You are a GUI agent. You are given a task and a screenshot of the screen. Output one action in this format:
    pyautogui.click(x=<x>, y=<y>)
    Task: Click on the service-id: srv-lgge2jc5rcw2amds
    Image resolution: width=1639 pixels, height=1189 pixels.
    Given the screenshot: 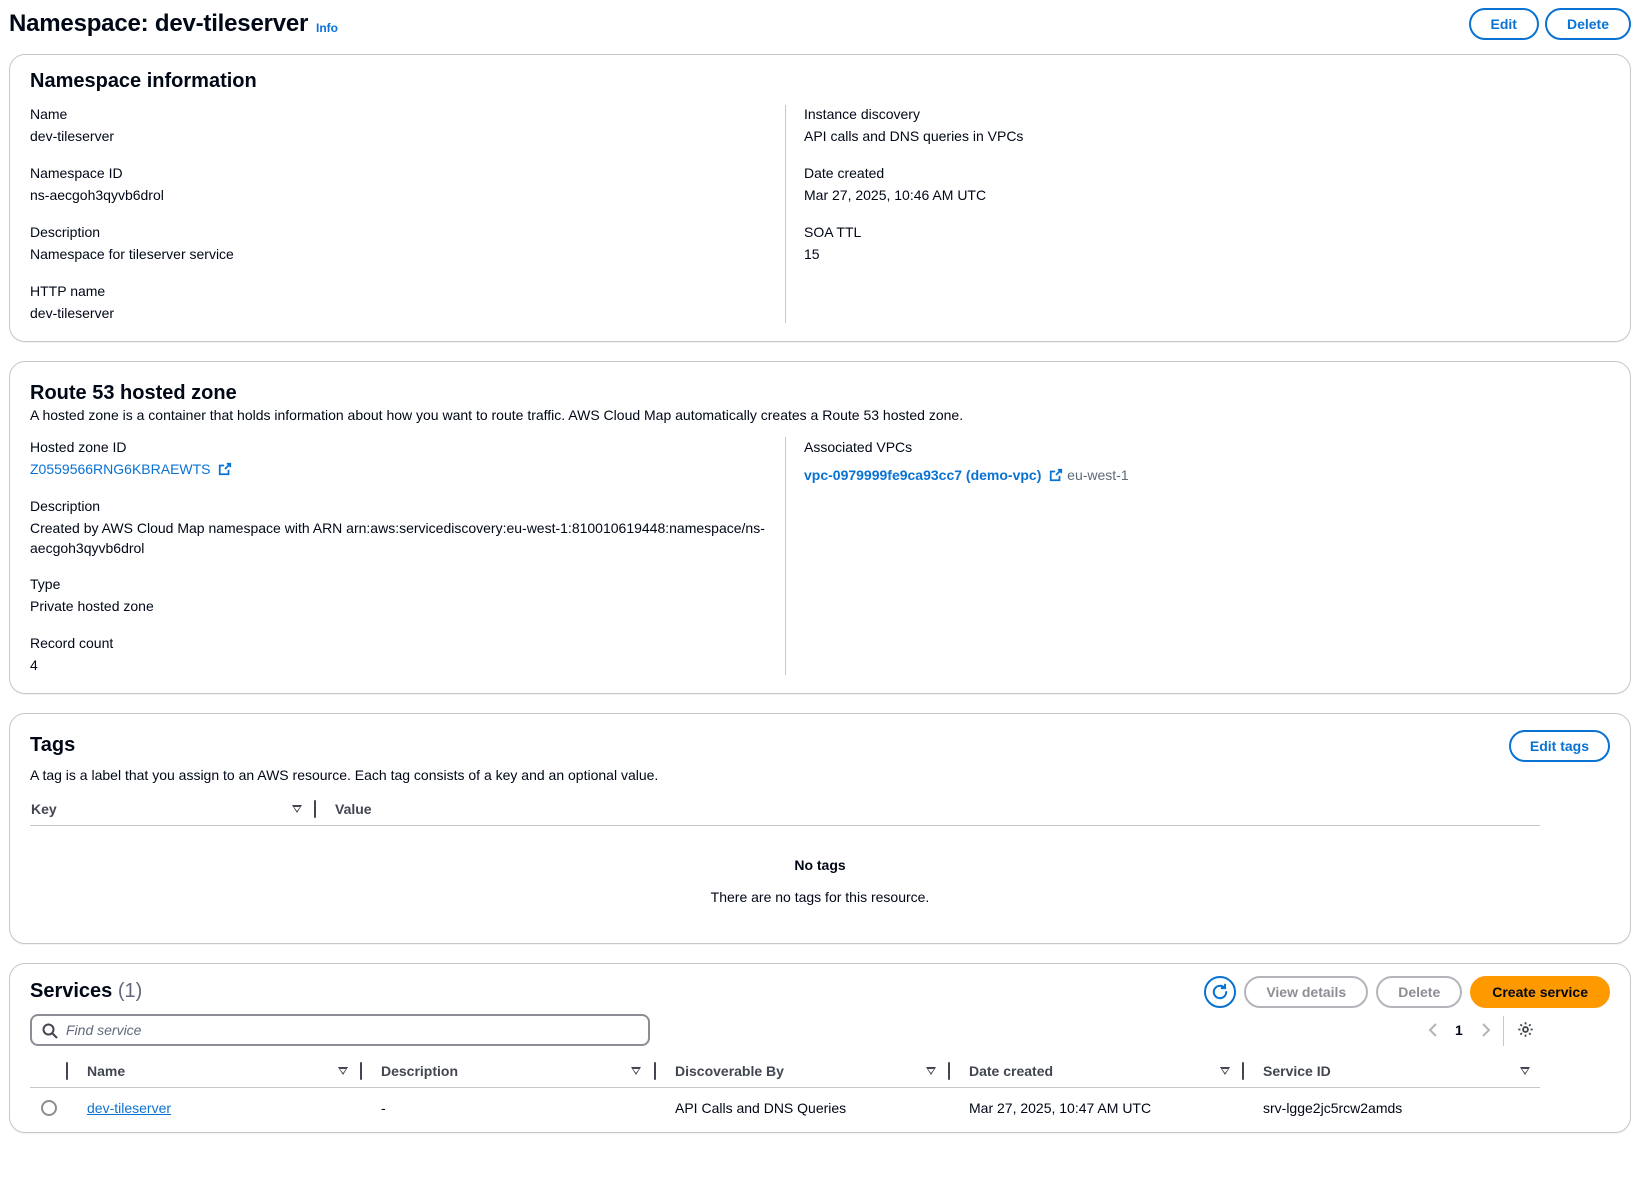 What is the action you would take?
    pyautogui.click(x=1333, y=1108)
    